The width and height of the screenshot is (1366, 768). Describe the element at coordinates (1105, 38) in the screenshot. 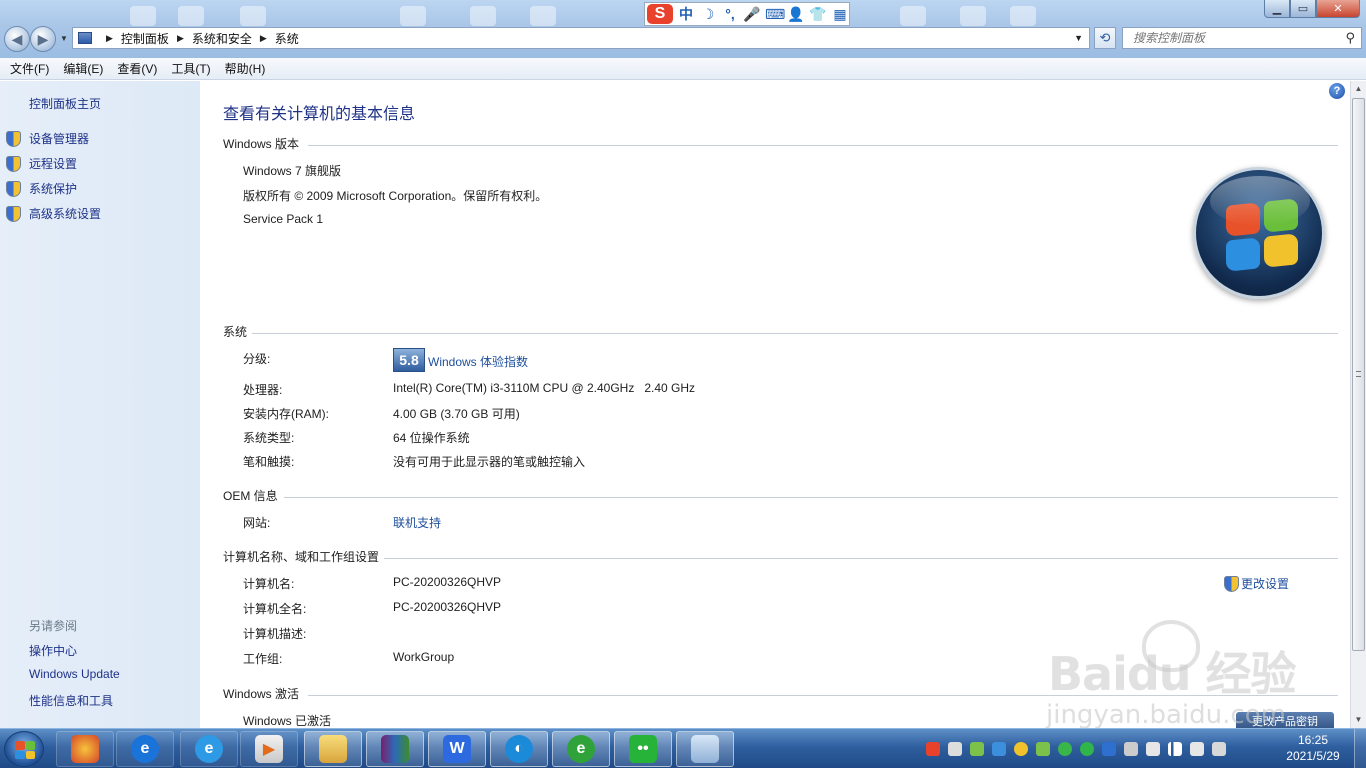

I see `refresh-icon: ⟲` at that location.